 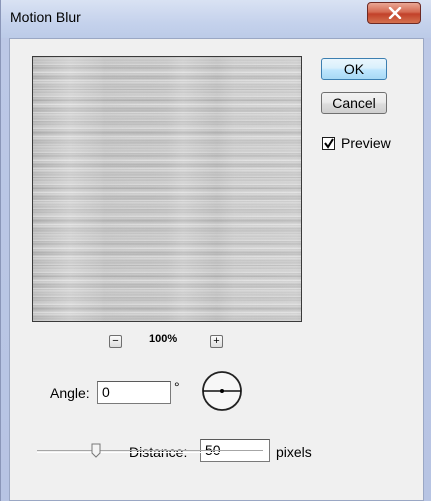 What do you see at coordinates (177, 387) in the screenshot?
I see `angle-unit: °` at bounding box center [177, 387].